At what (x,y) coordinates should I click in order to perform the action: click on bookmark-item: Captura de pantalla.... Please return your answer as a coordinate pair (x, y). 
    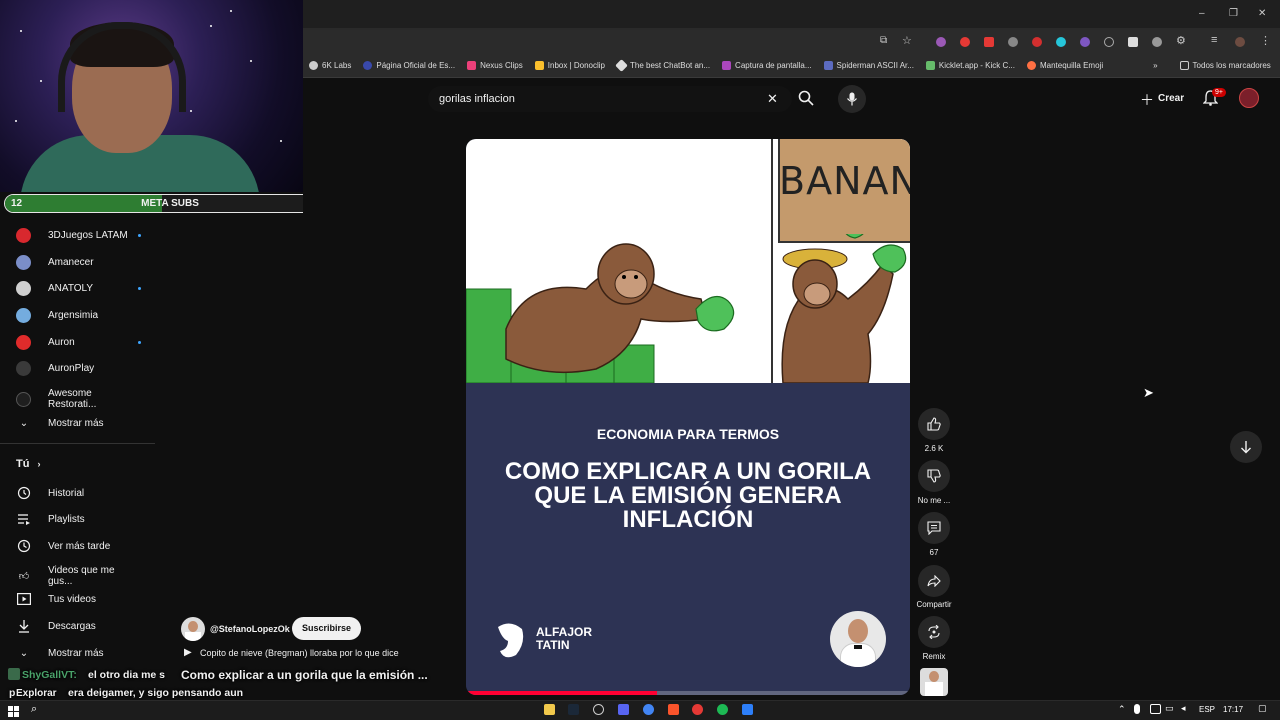
    Looking at the image, I should click on (767, 65).